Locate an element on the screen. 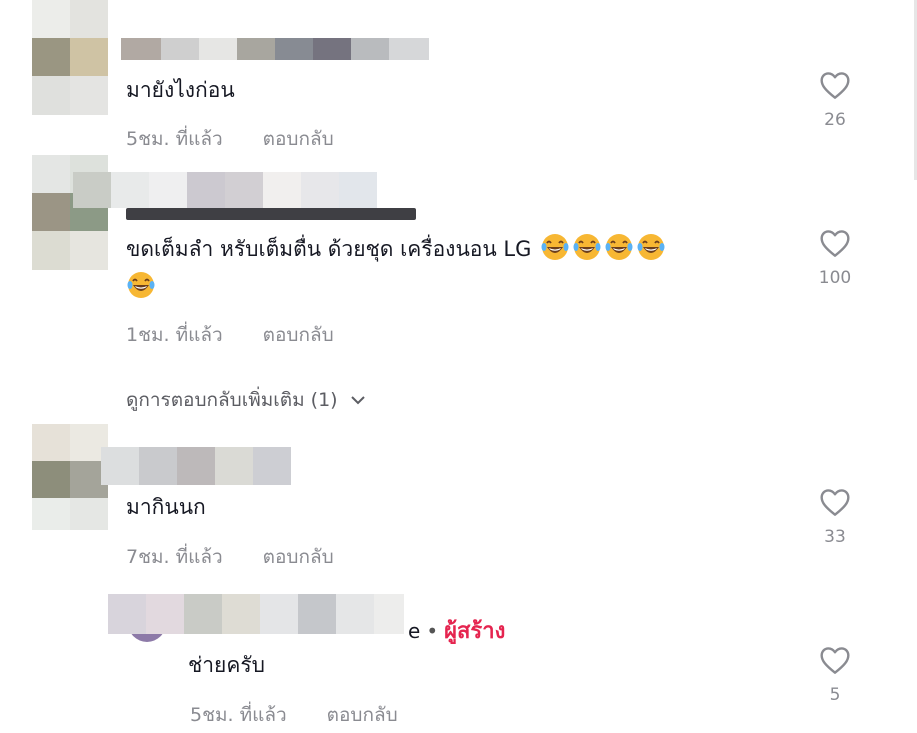 The image size is (917, 733). reply-meta: 5ชม. ที่แล้ว ตอบกลับ is located at coordinates (294, 715).